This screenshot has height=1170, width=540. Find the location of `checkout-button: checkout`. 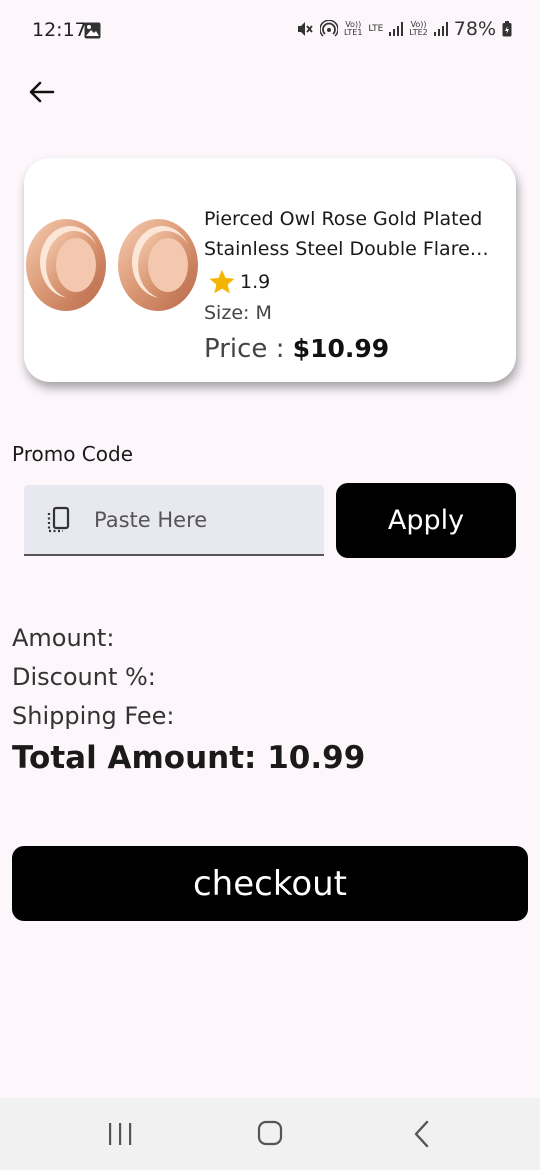

checkout-button: checkout is located at coordinates (270, 883).